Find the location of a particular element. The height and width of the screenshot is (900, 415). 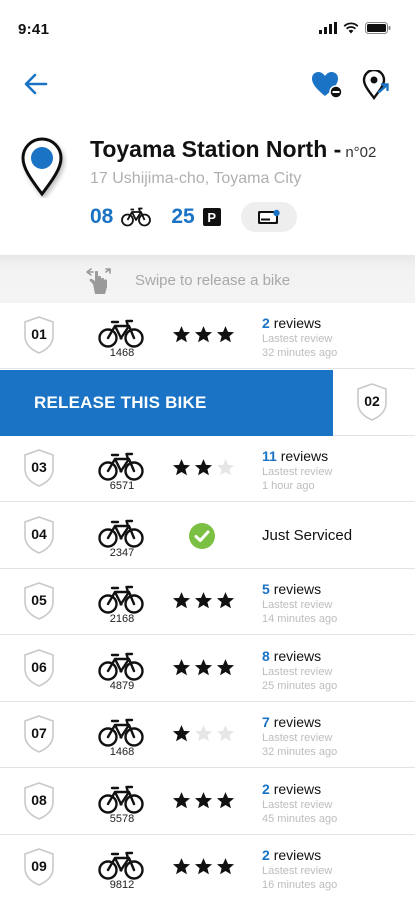

bike-id: 4879 is located at coordinates (122, 685).